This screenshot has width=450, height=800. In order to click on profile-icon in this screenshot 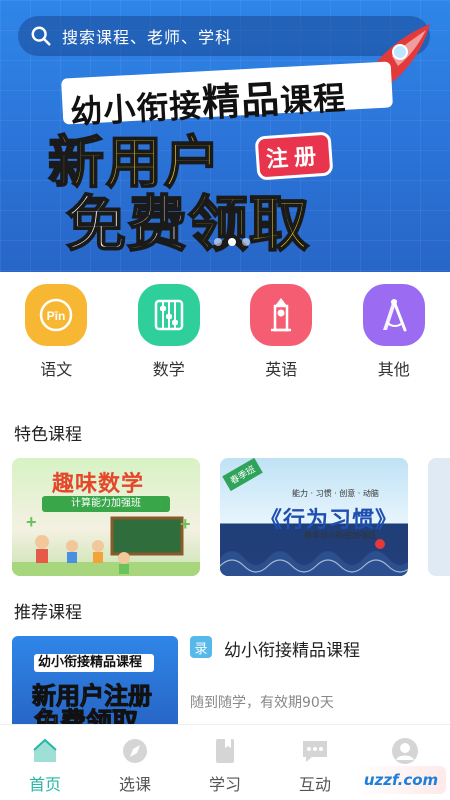, I will do `click(405, 751)`.